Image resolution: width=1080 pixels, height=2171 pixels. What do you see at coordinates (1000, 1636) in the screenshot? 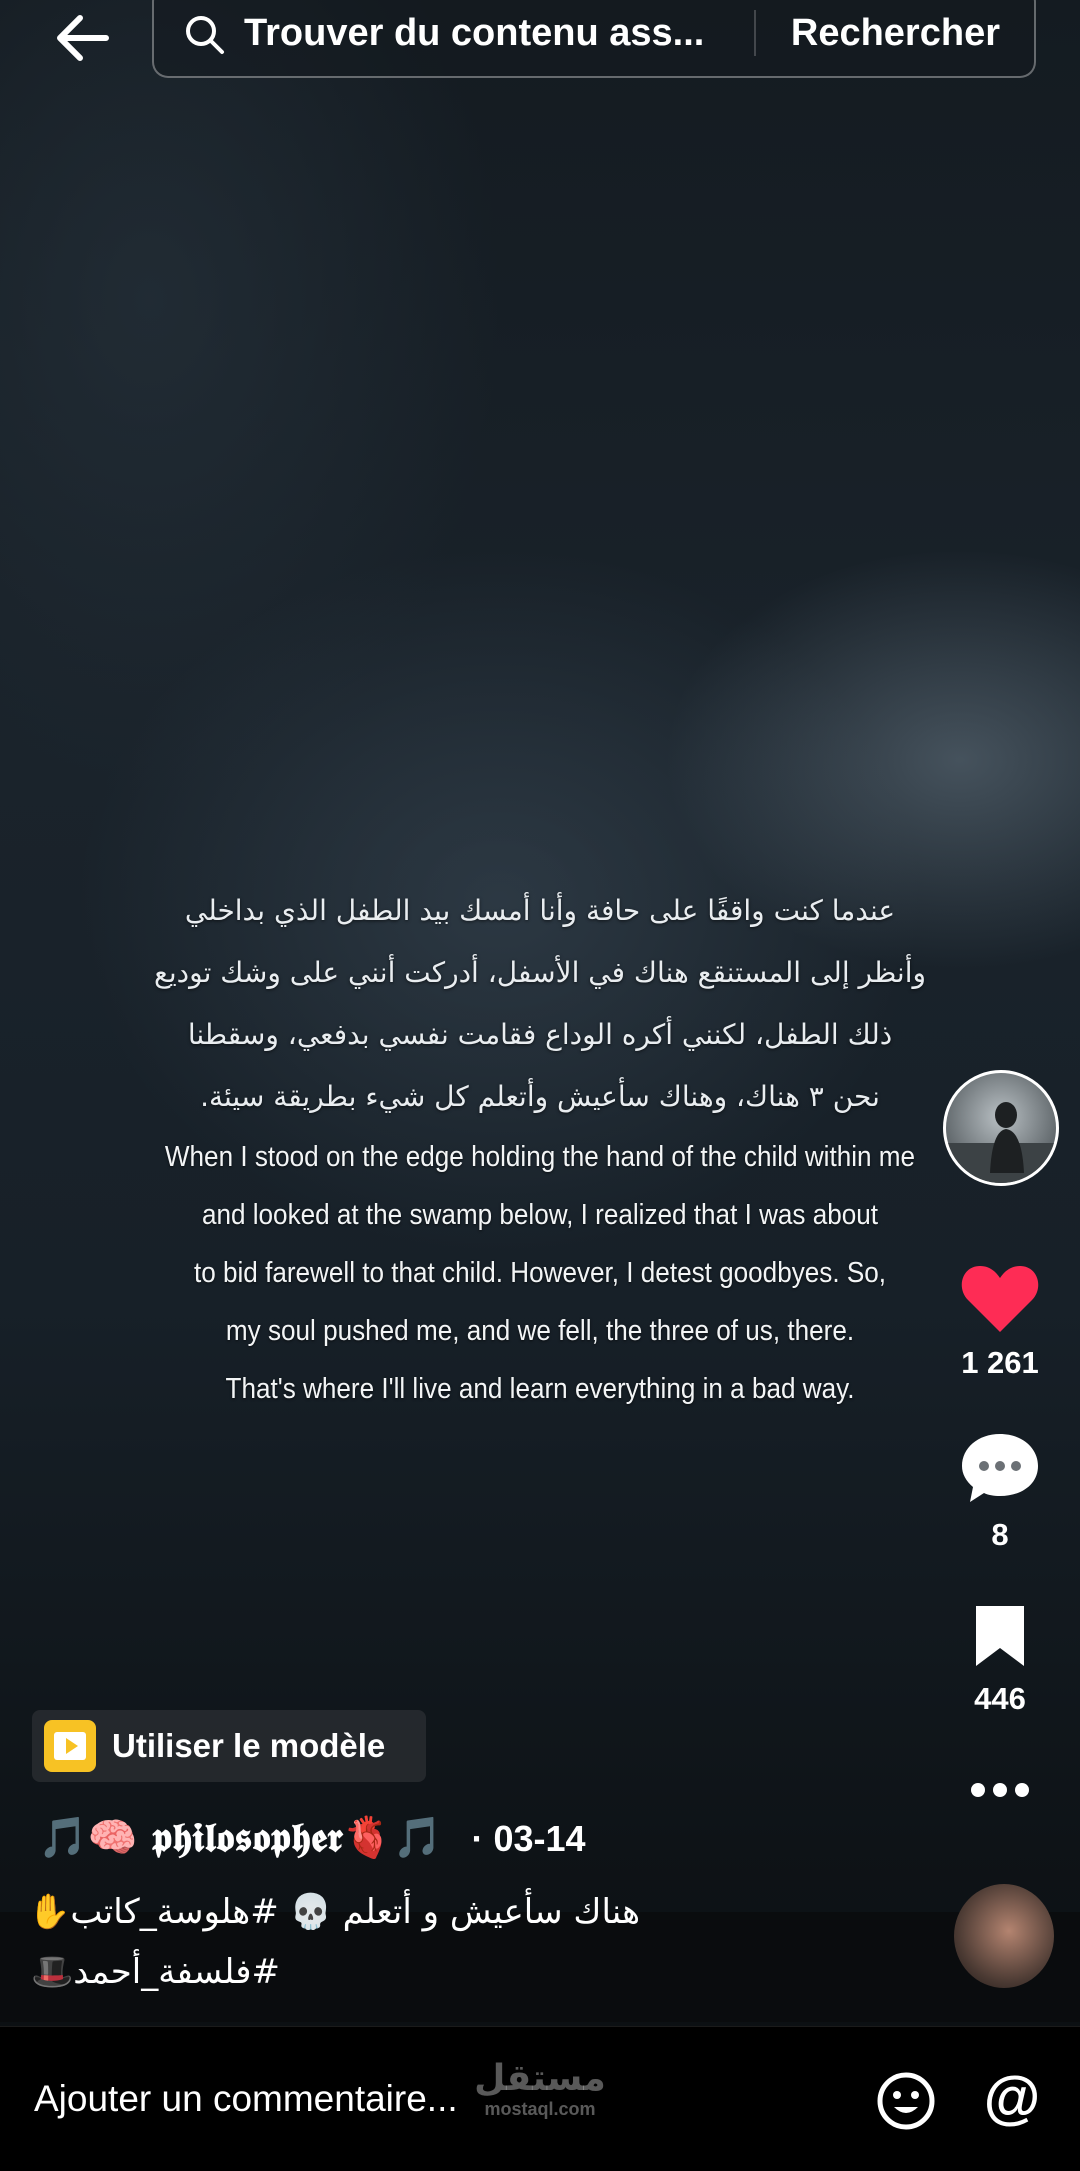
I see `bookmark-icon` at bounding box center [1000, 1636].